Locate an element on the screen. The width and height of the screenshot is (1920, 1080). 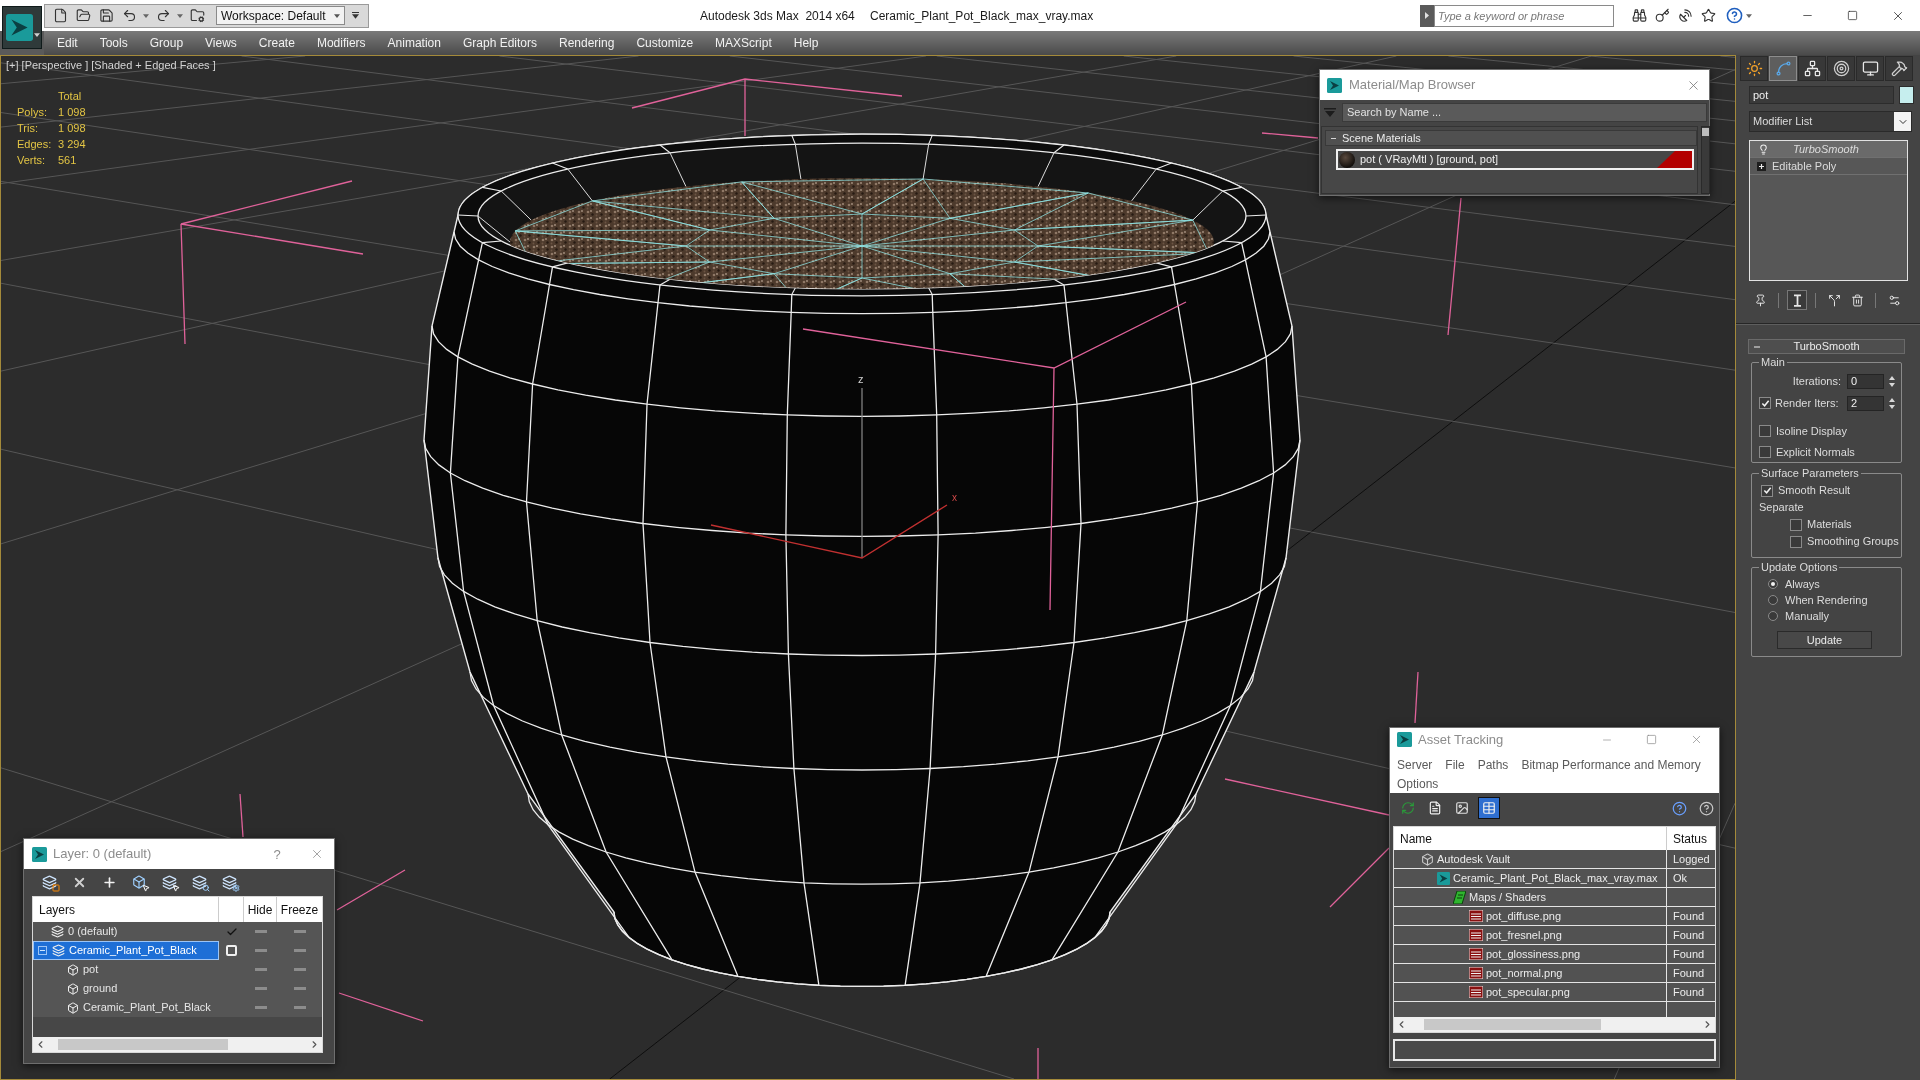
binoculars-icon is located at coordinates (1640, 15).